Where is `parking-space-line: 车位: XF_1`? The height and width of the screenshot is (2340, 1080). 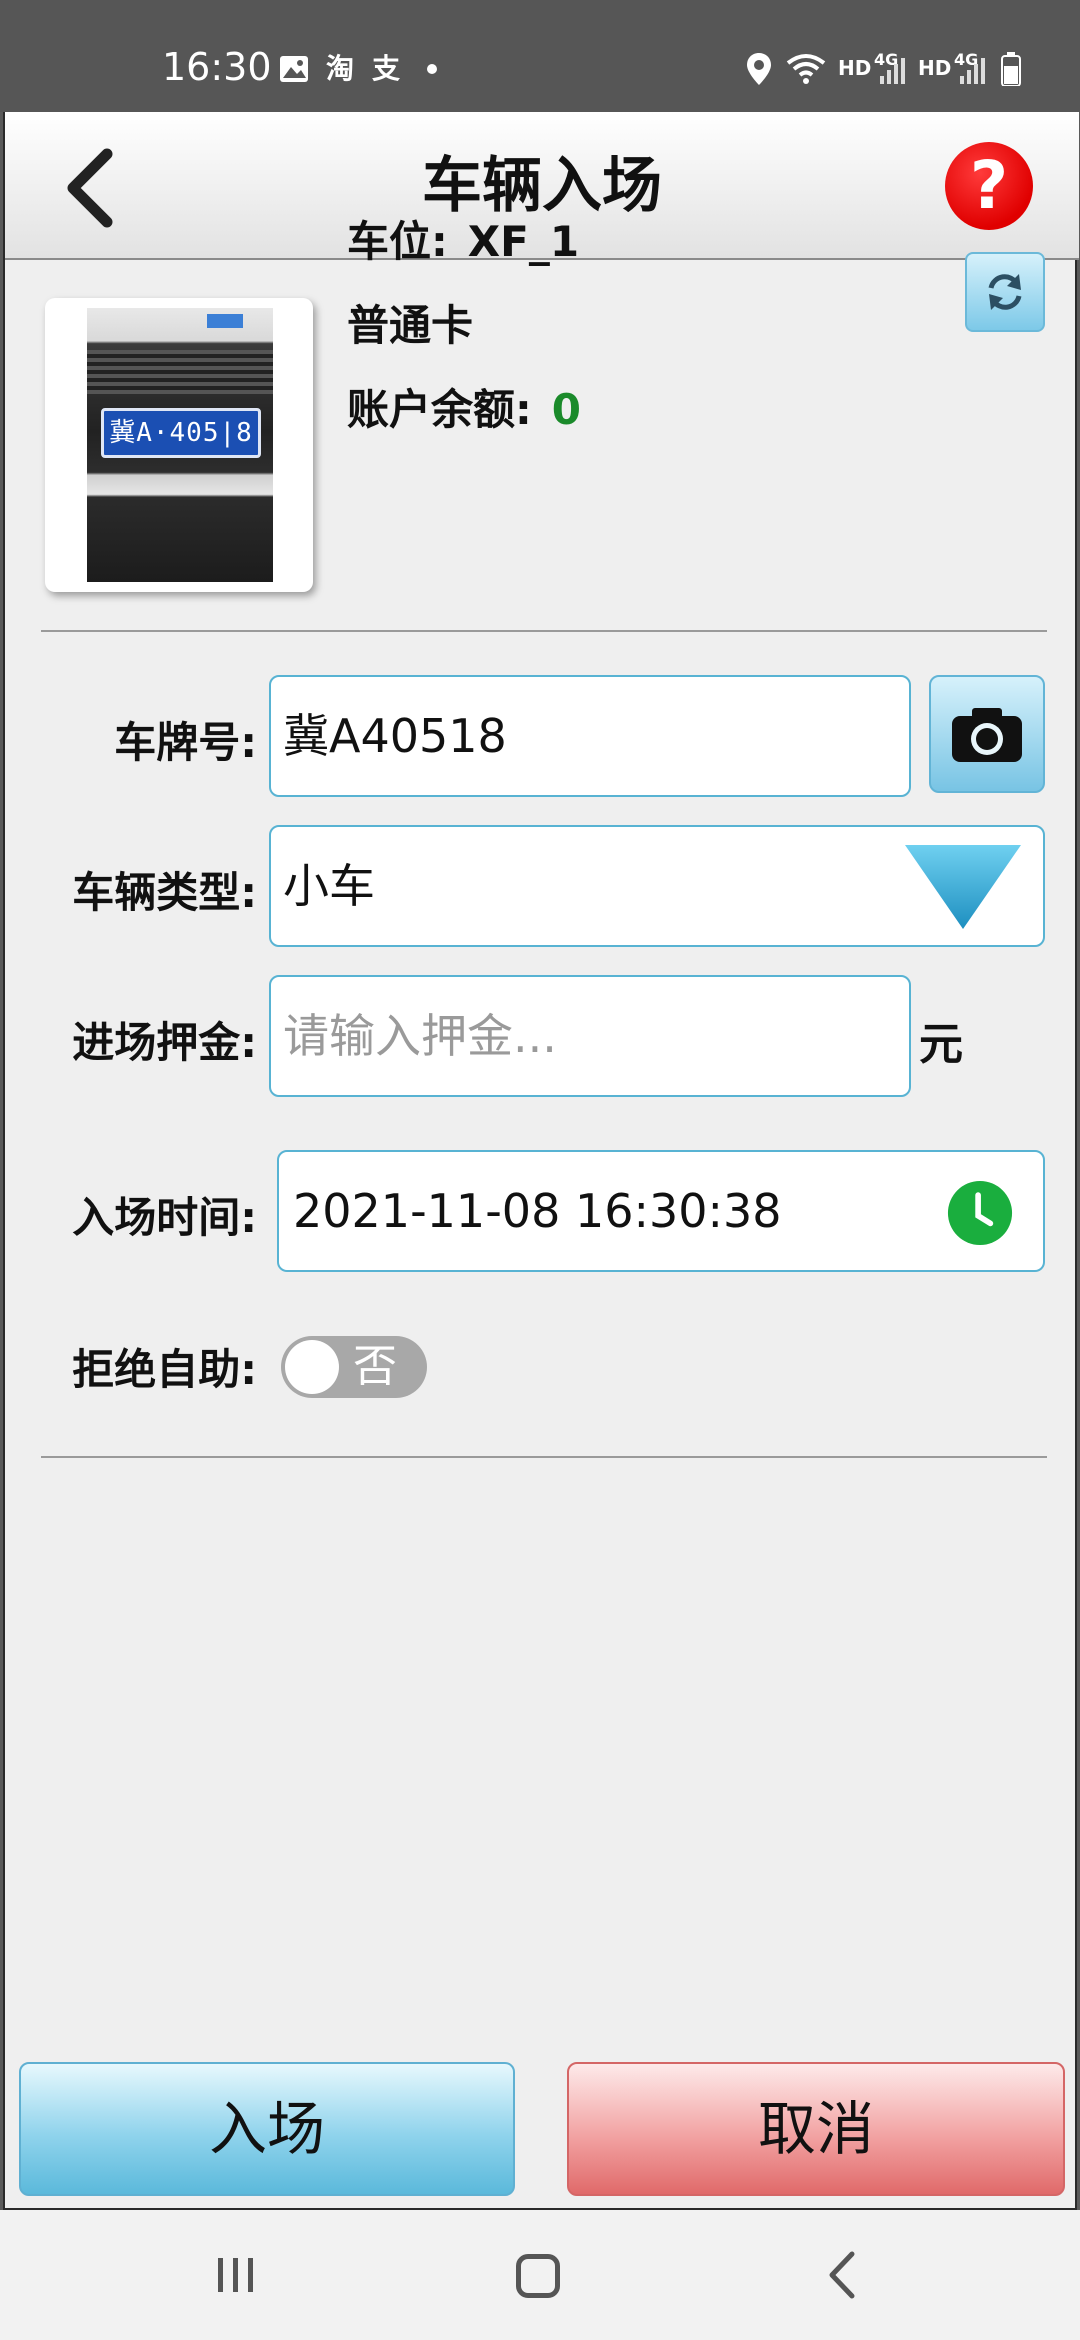
parking-space-line: 车位: XF_1 is located at coordinates (463, 238).